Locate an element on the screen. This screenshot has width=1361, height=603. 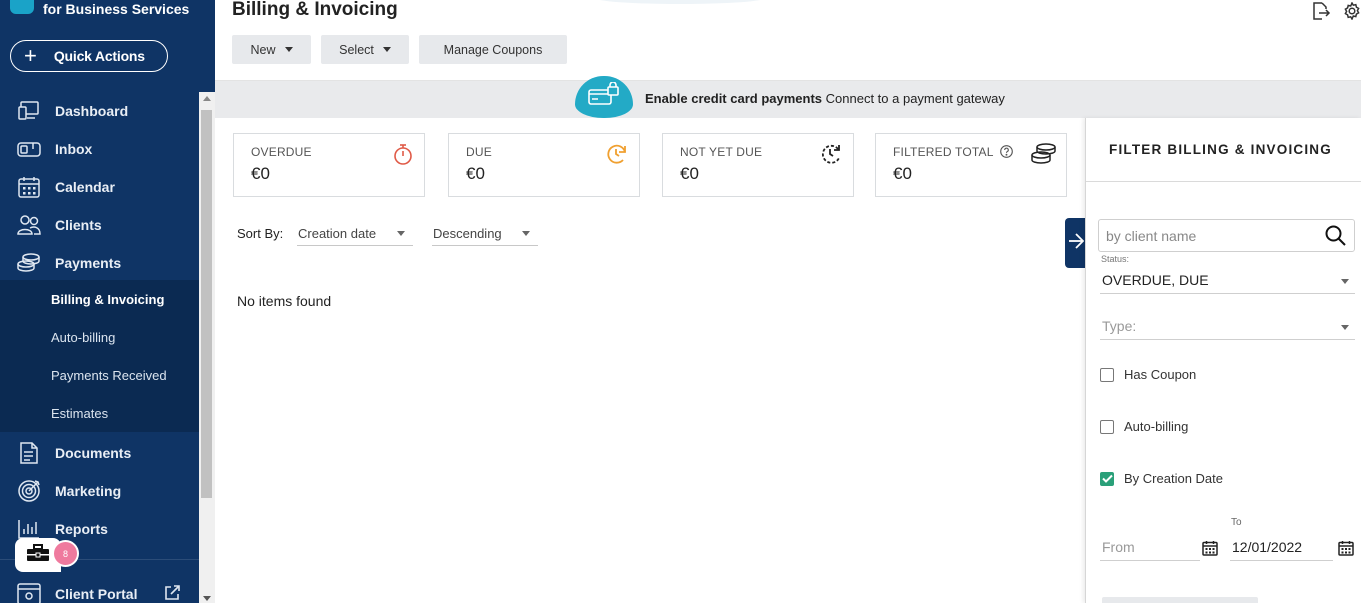
sidebar-subitem-estimates: Estimates is located at coordinates (99, 413).